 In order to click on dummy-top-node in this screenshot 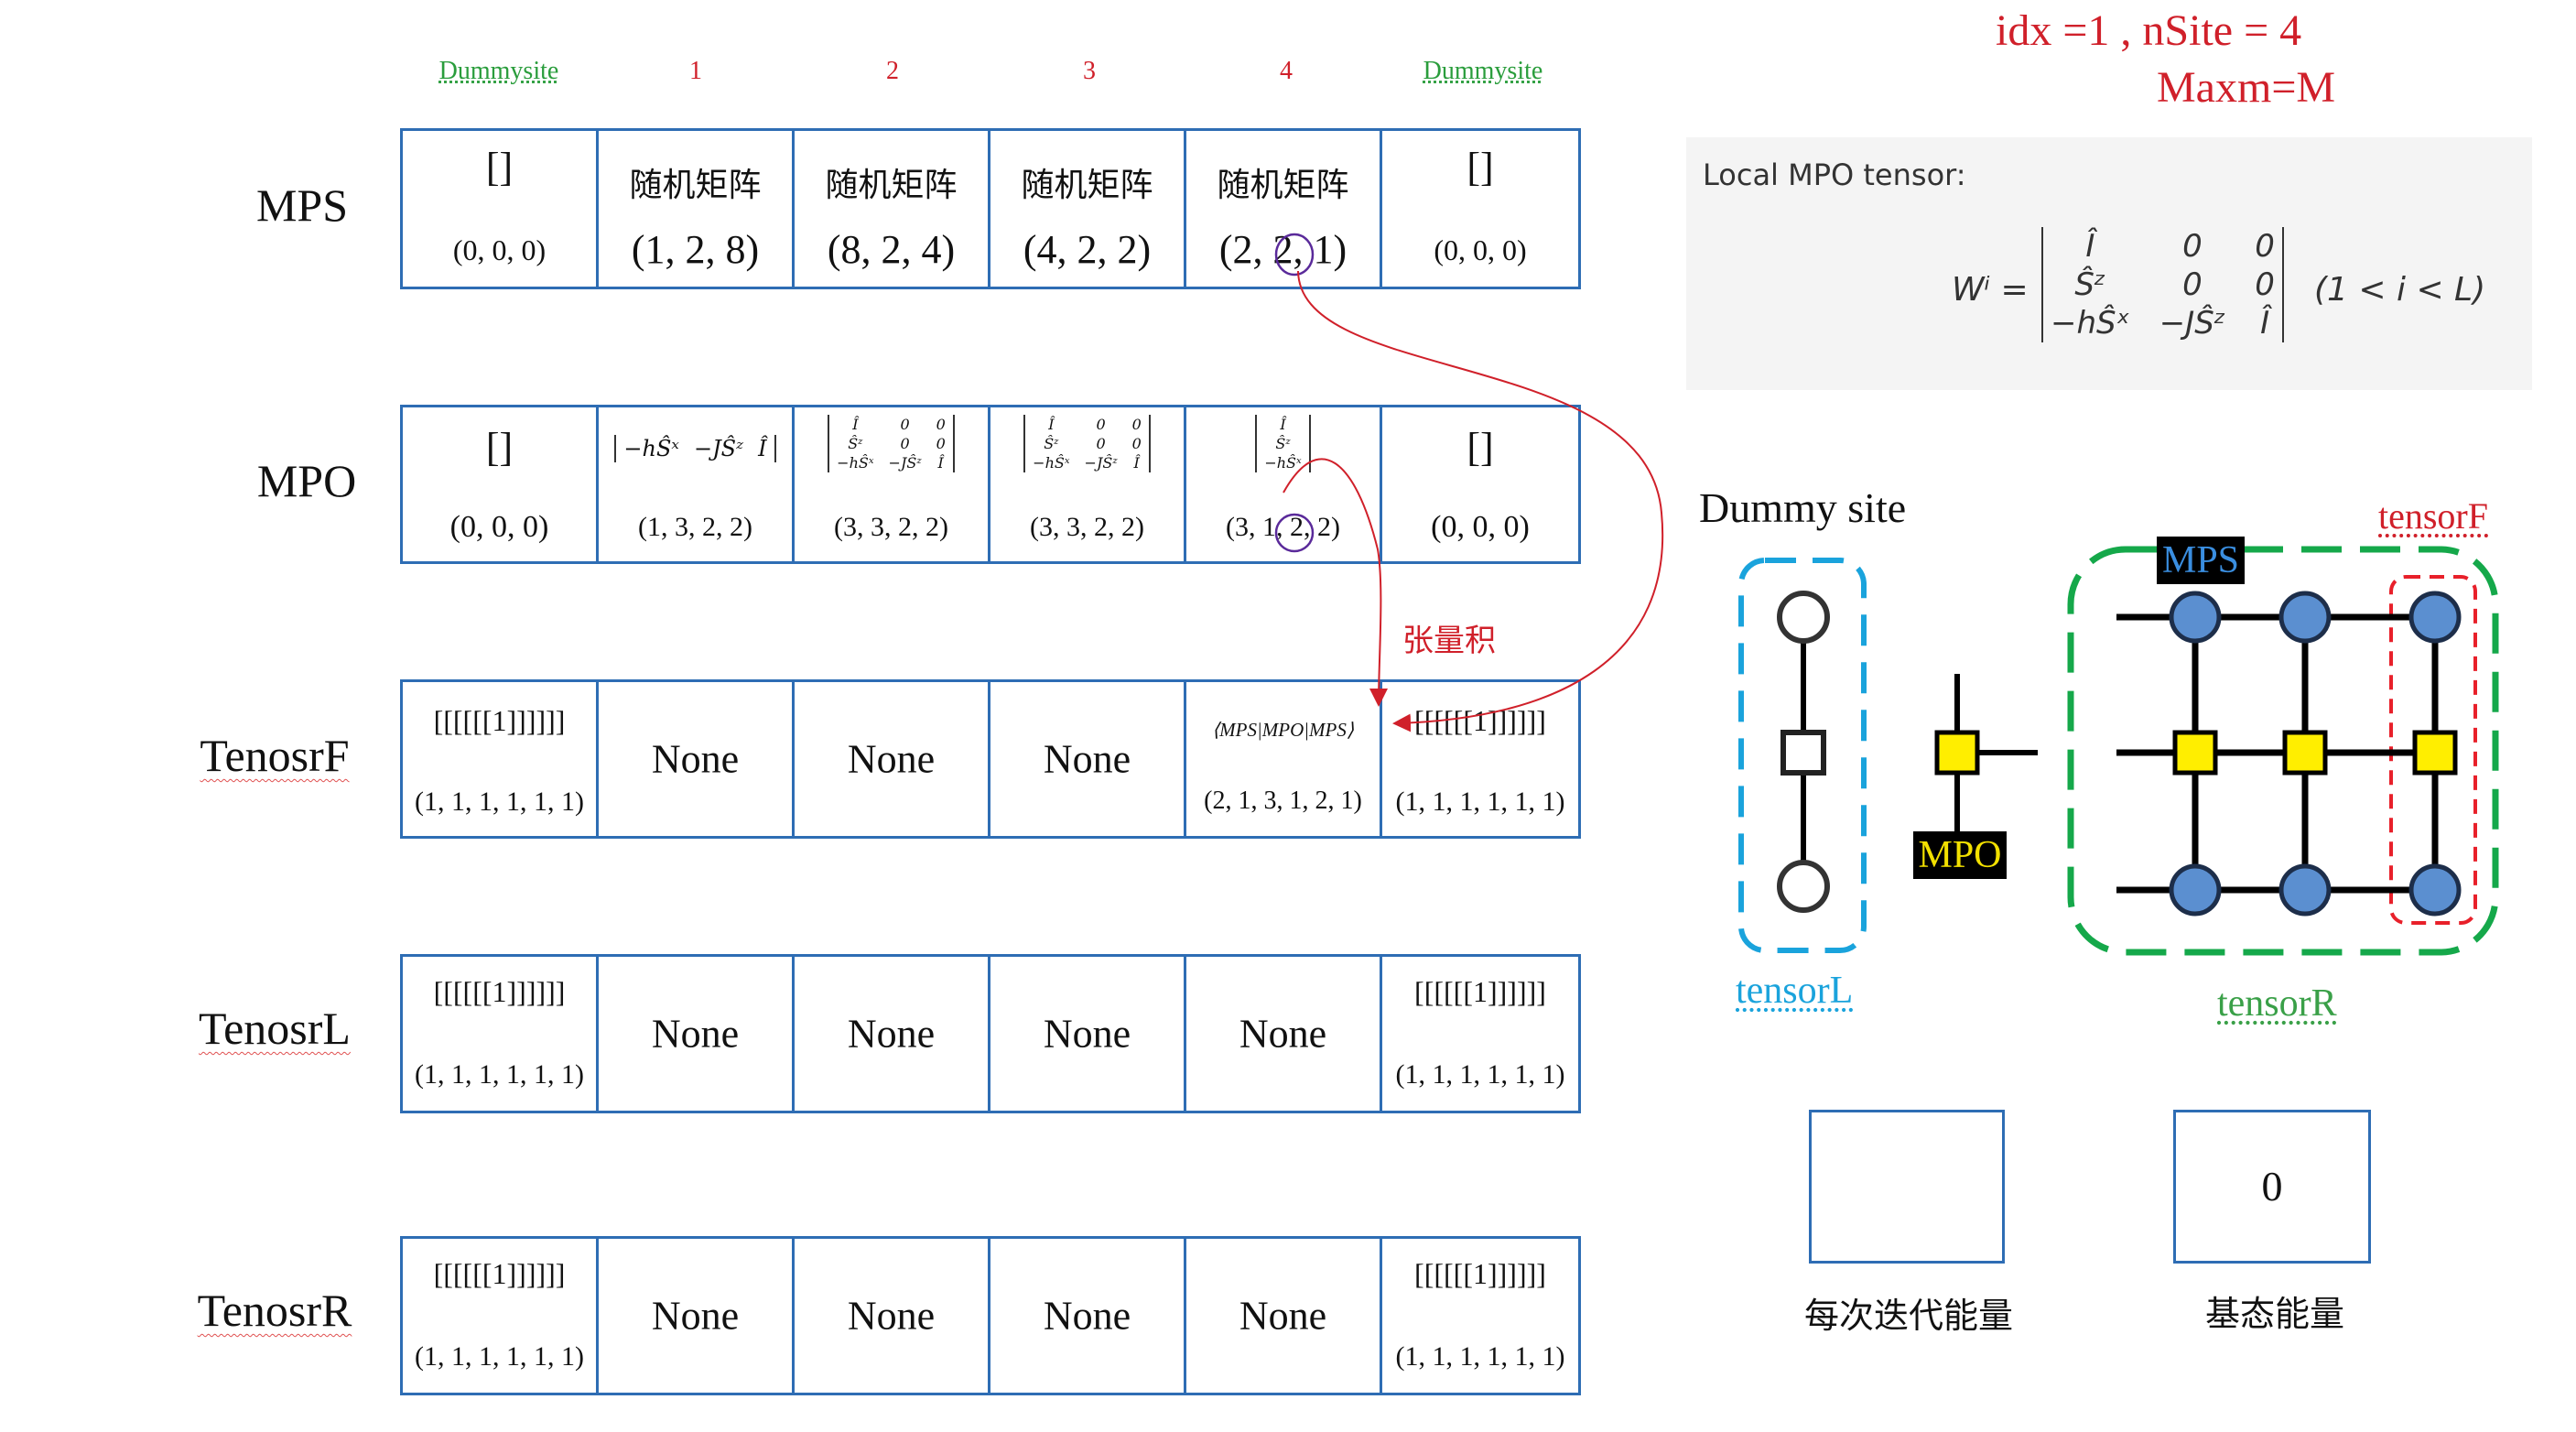, I will do `click(1804, 617)`.